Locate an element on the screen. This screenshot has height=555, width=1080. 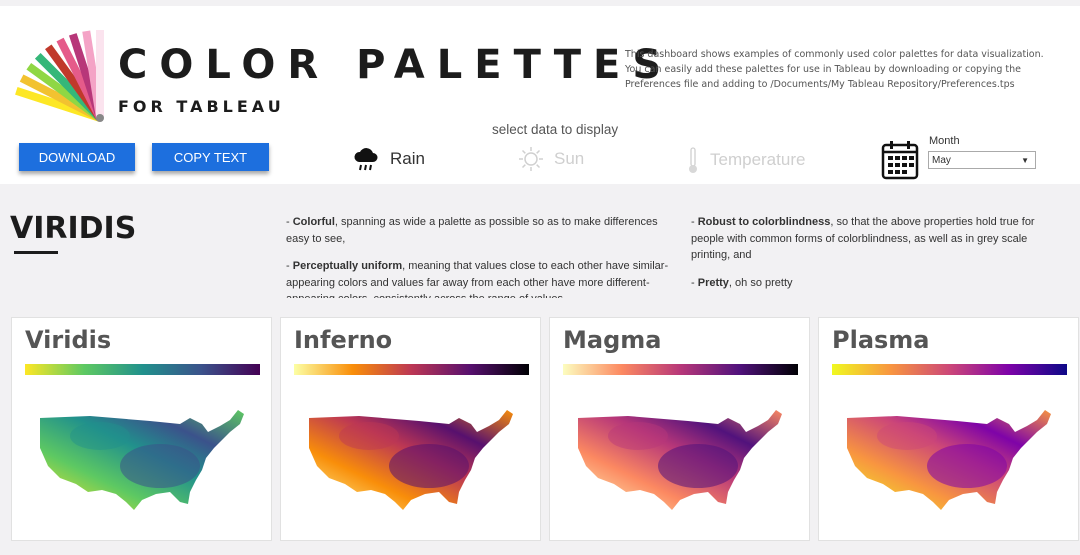
calendar-icon is located at coordinates (900, 160).